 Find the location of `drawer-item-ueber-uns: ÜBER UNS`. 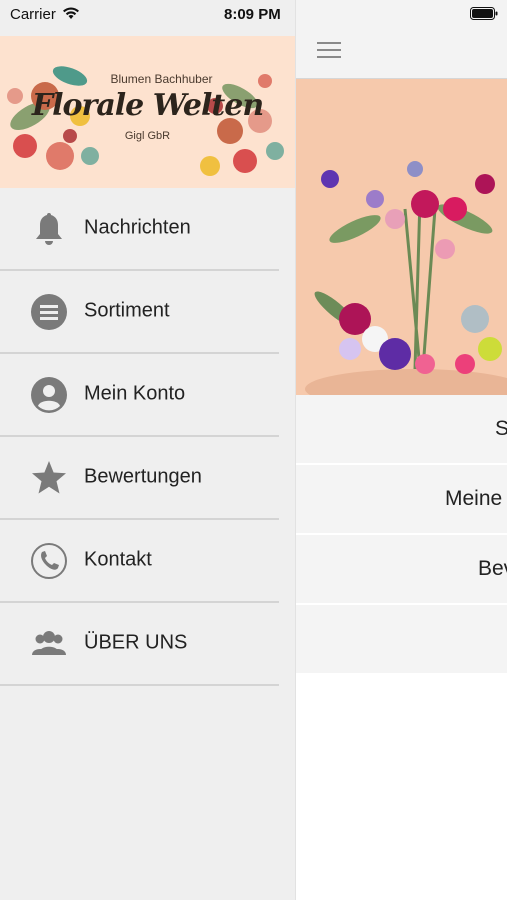

drawer-item-ueber-uns: ÜBER UNS is located at coordinates (139, 644).